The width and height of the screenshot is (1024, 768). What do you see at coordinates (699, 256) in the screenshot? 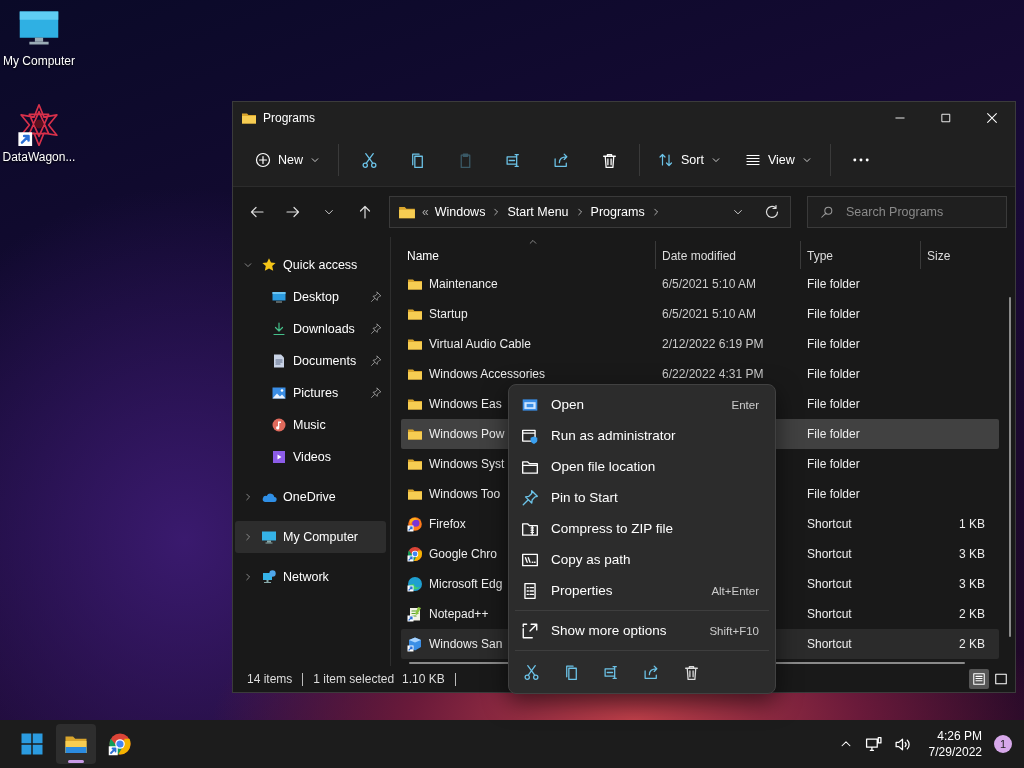
I see `column-header: Date modified` at bounding box center [699, 256].